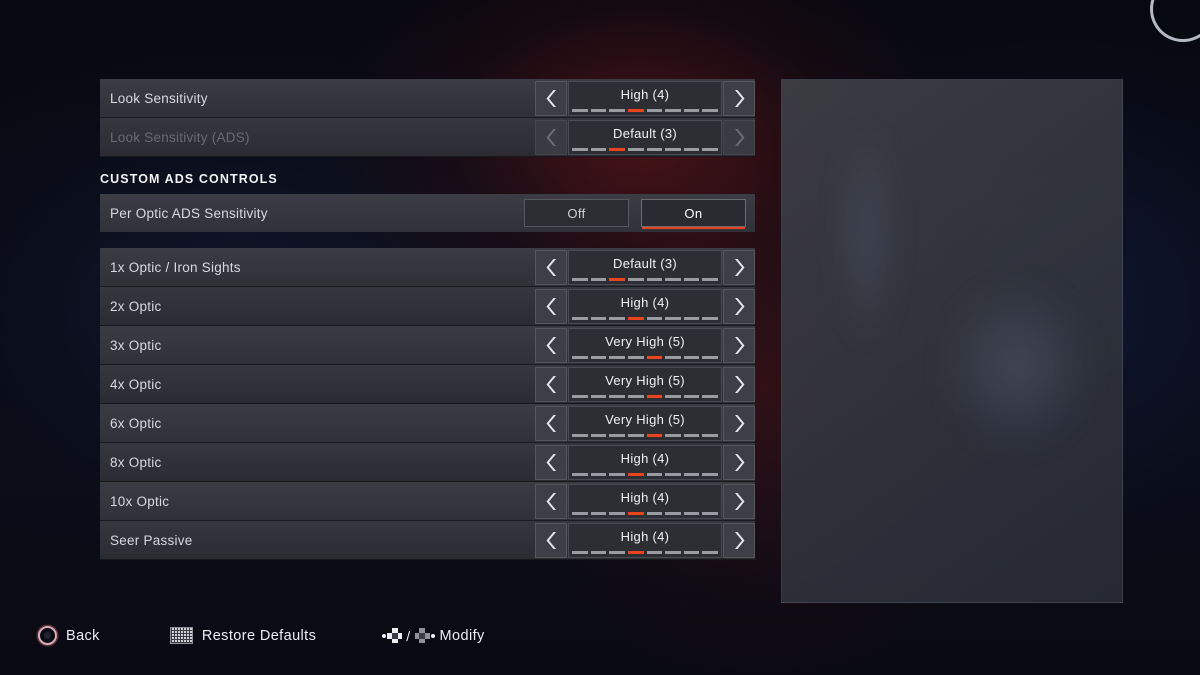 The image size is (1200, 675). What do you see at coordinates (427, 501) in the screenshot?
I see `setting-row: 10x Optic High (4)` at bounding box center [427, 501].